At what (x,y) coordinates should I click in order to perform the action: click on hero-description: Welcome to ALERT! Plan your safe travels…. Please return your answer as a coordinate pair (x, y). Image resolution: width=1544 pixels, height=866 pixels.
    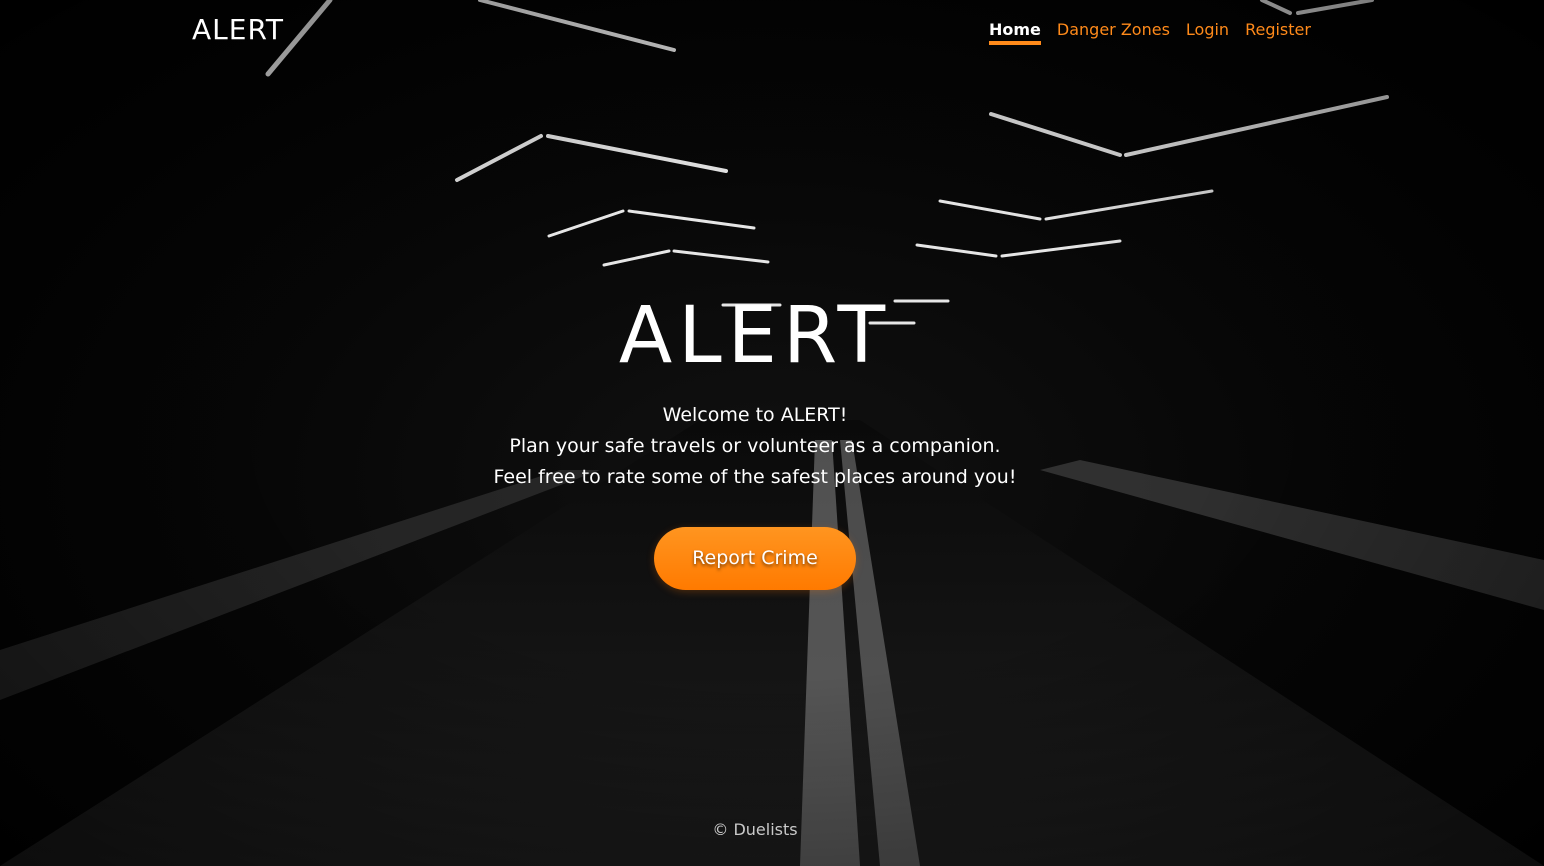
    Looking at the image, I should click on (755, 446).